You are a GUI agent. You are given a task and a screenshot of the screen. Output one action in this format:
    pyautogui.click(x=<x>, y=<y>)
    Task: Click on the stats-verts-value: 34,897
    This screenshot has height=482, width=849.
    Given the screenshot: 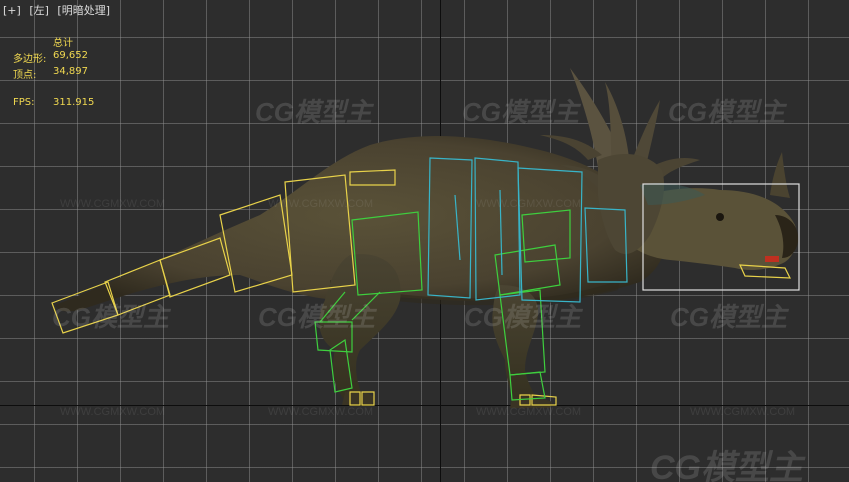 What is the action you would take?
    pyautogui.click(x=70, y=71)
    